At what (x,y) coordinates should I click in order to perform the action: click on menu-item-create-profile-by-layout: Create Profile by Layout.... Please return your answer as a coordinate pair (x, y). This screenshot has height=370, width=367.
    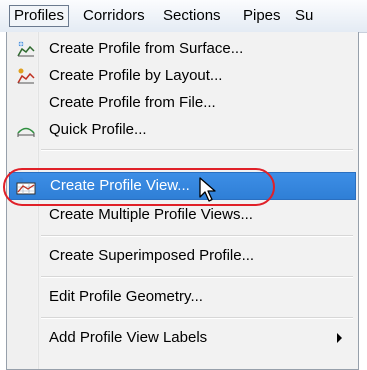
    Looking at the image, I should click on (182, 76).